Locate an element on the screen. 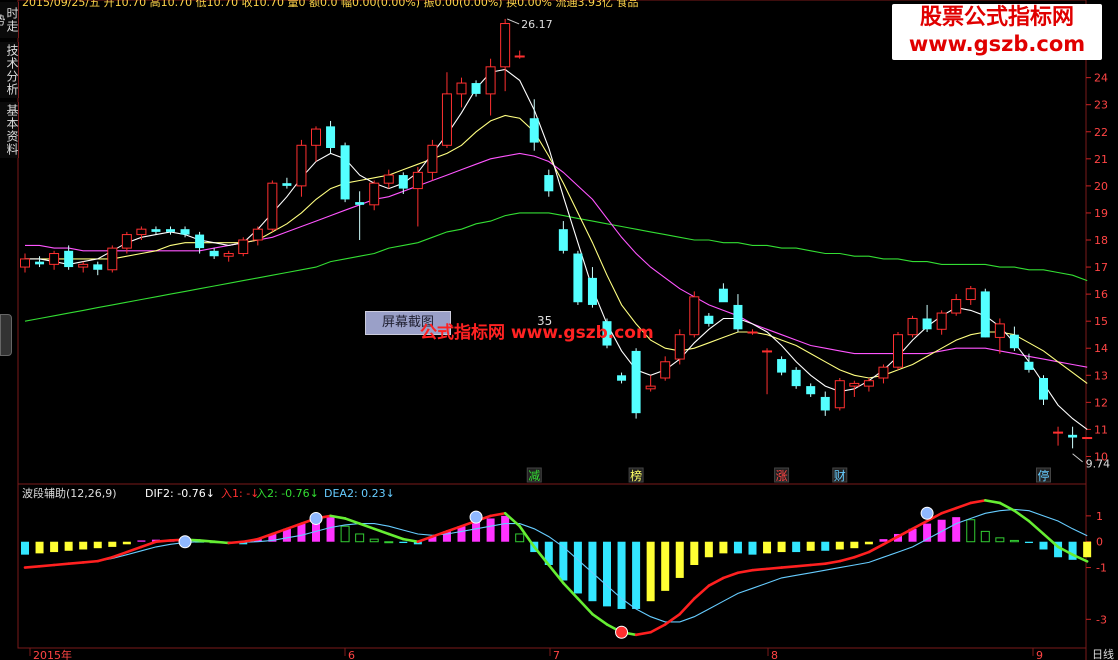 The image size is (1118, 660). price-tick-label: 12 is located at coordinates (1101, 402).